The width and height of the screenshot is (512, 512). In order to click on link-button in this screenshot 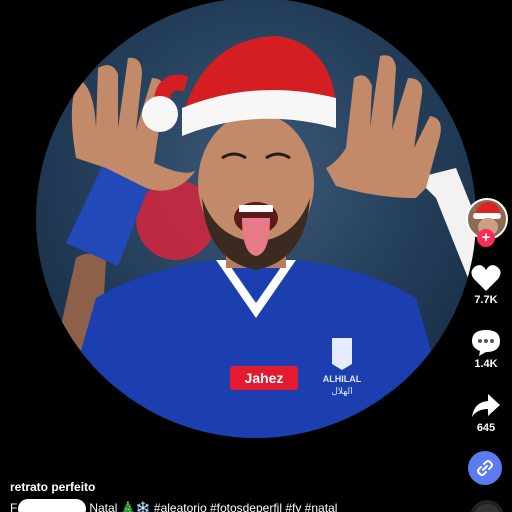, I will do `click(485, 468)`.